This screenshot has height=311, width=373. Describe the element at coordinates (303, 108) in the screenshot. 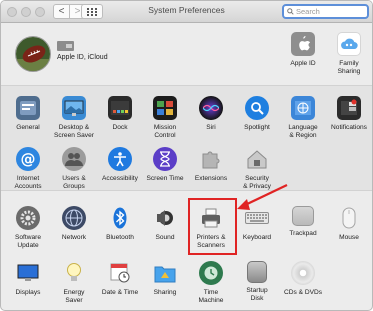

I see `language-flag-icon` at that location.